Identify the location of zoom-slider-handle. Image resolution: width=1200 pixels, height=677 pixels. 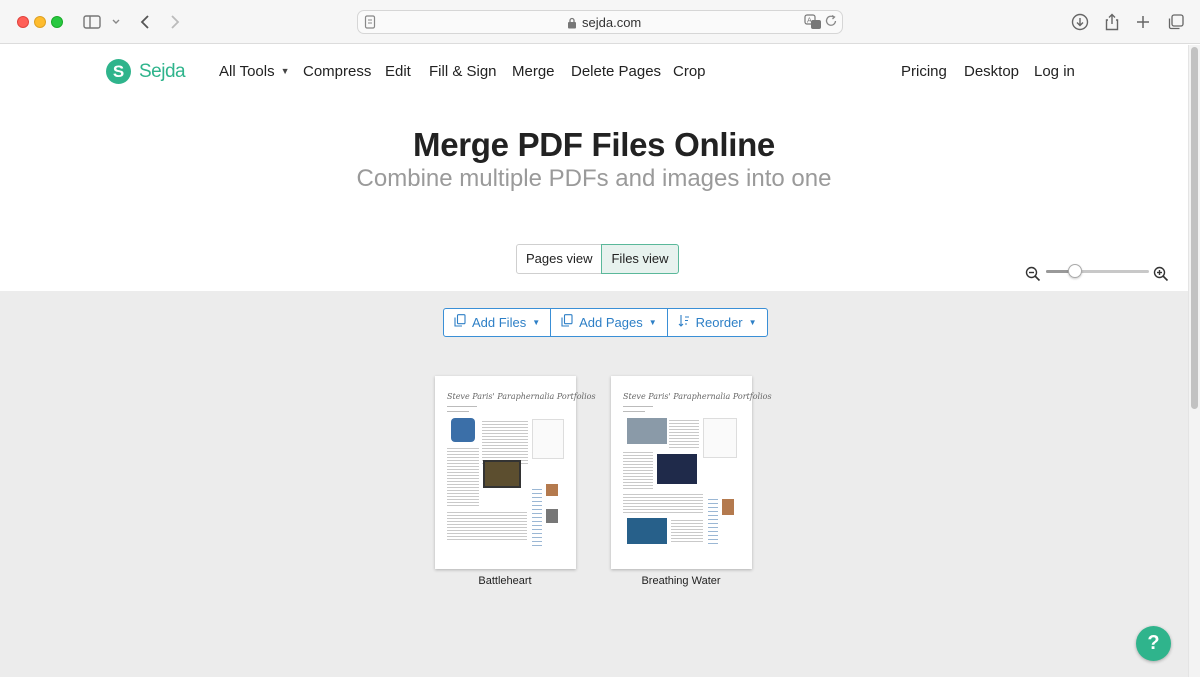
(1075, 271).